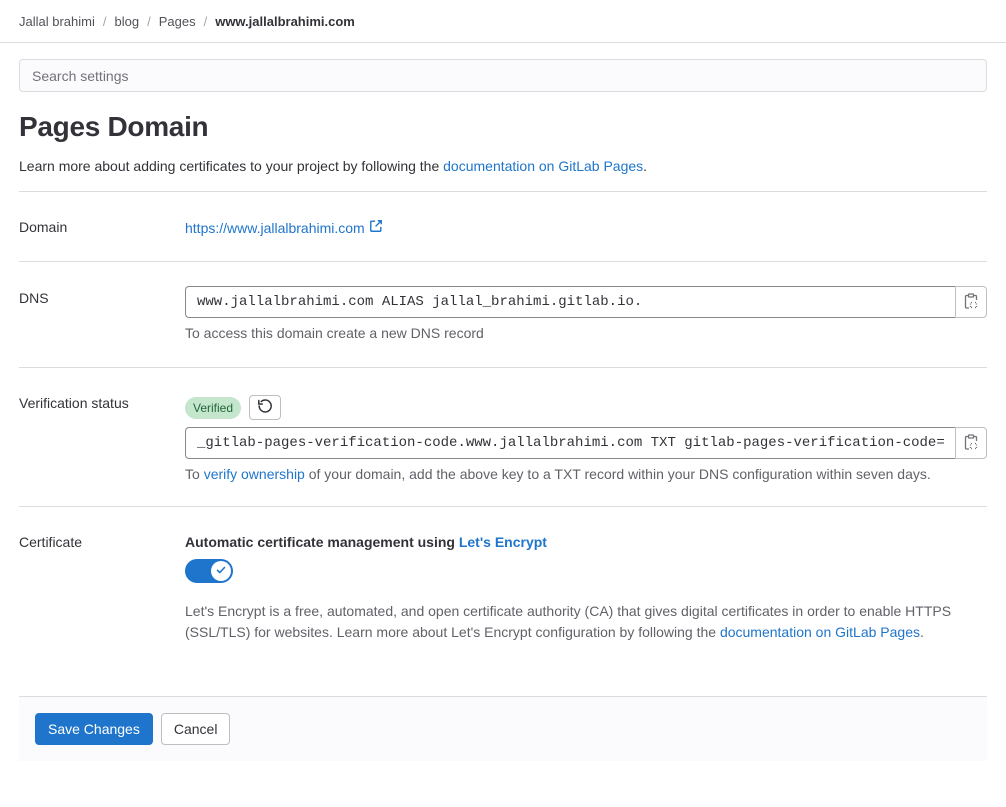 This screenshot has height=807, width=1006. What do you see at coordinates (34, 298) in the screenshot?
I see `dns-label: DNS` at bounding box center [34, 298].